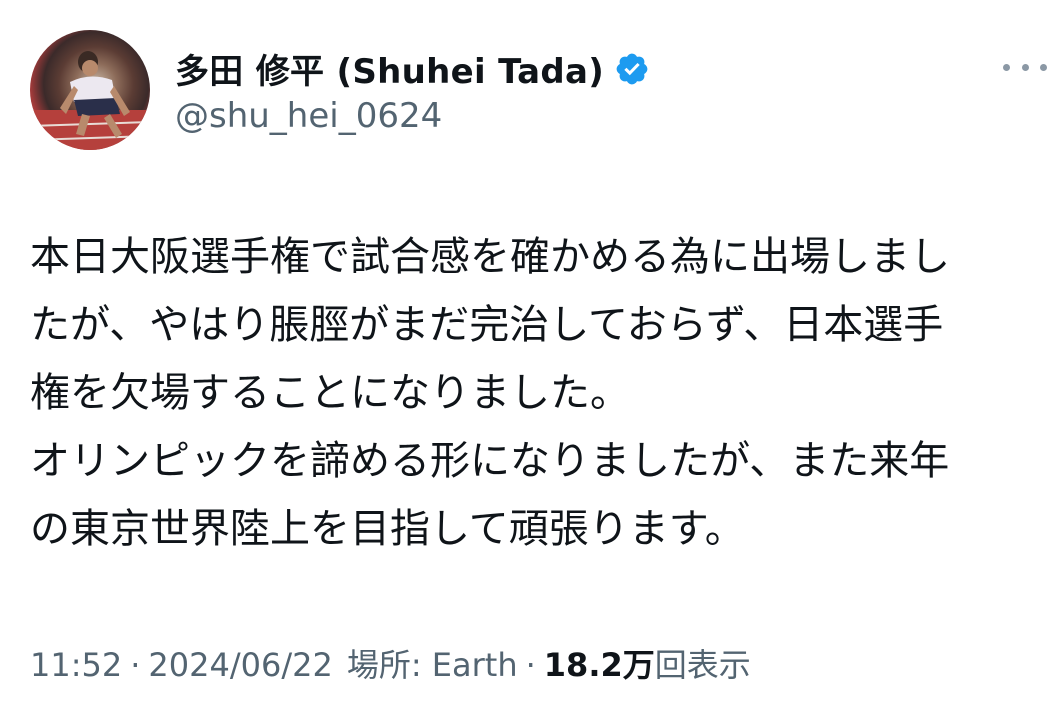 This screenshot has width=1063, height=710. What do you see at coordinates (90, 100) in the screenshot?
I see `sprinter-avatar-icon` at bounding box center [90, 100].